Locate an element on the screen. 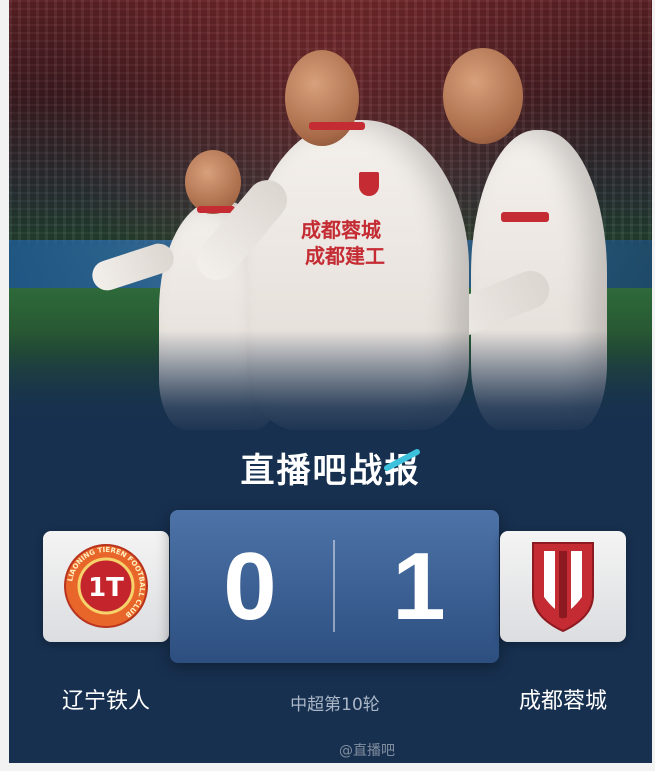  away-team-logo is located at coordinates (563, 586).